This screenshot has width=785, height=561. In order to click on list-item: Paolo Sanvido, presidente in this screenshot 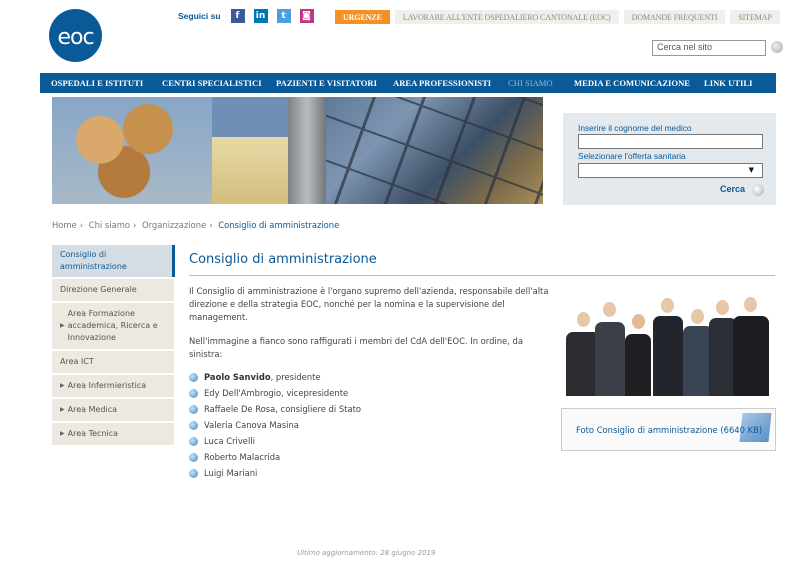, I will do `click(275, 377)`.